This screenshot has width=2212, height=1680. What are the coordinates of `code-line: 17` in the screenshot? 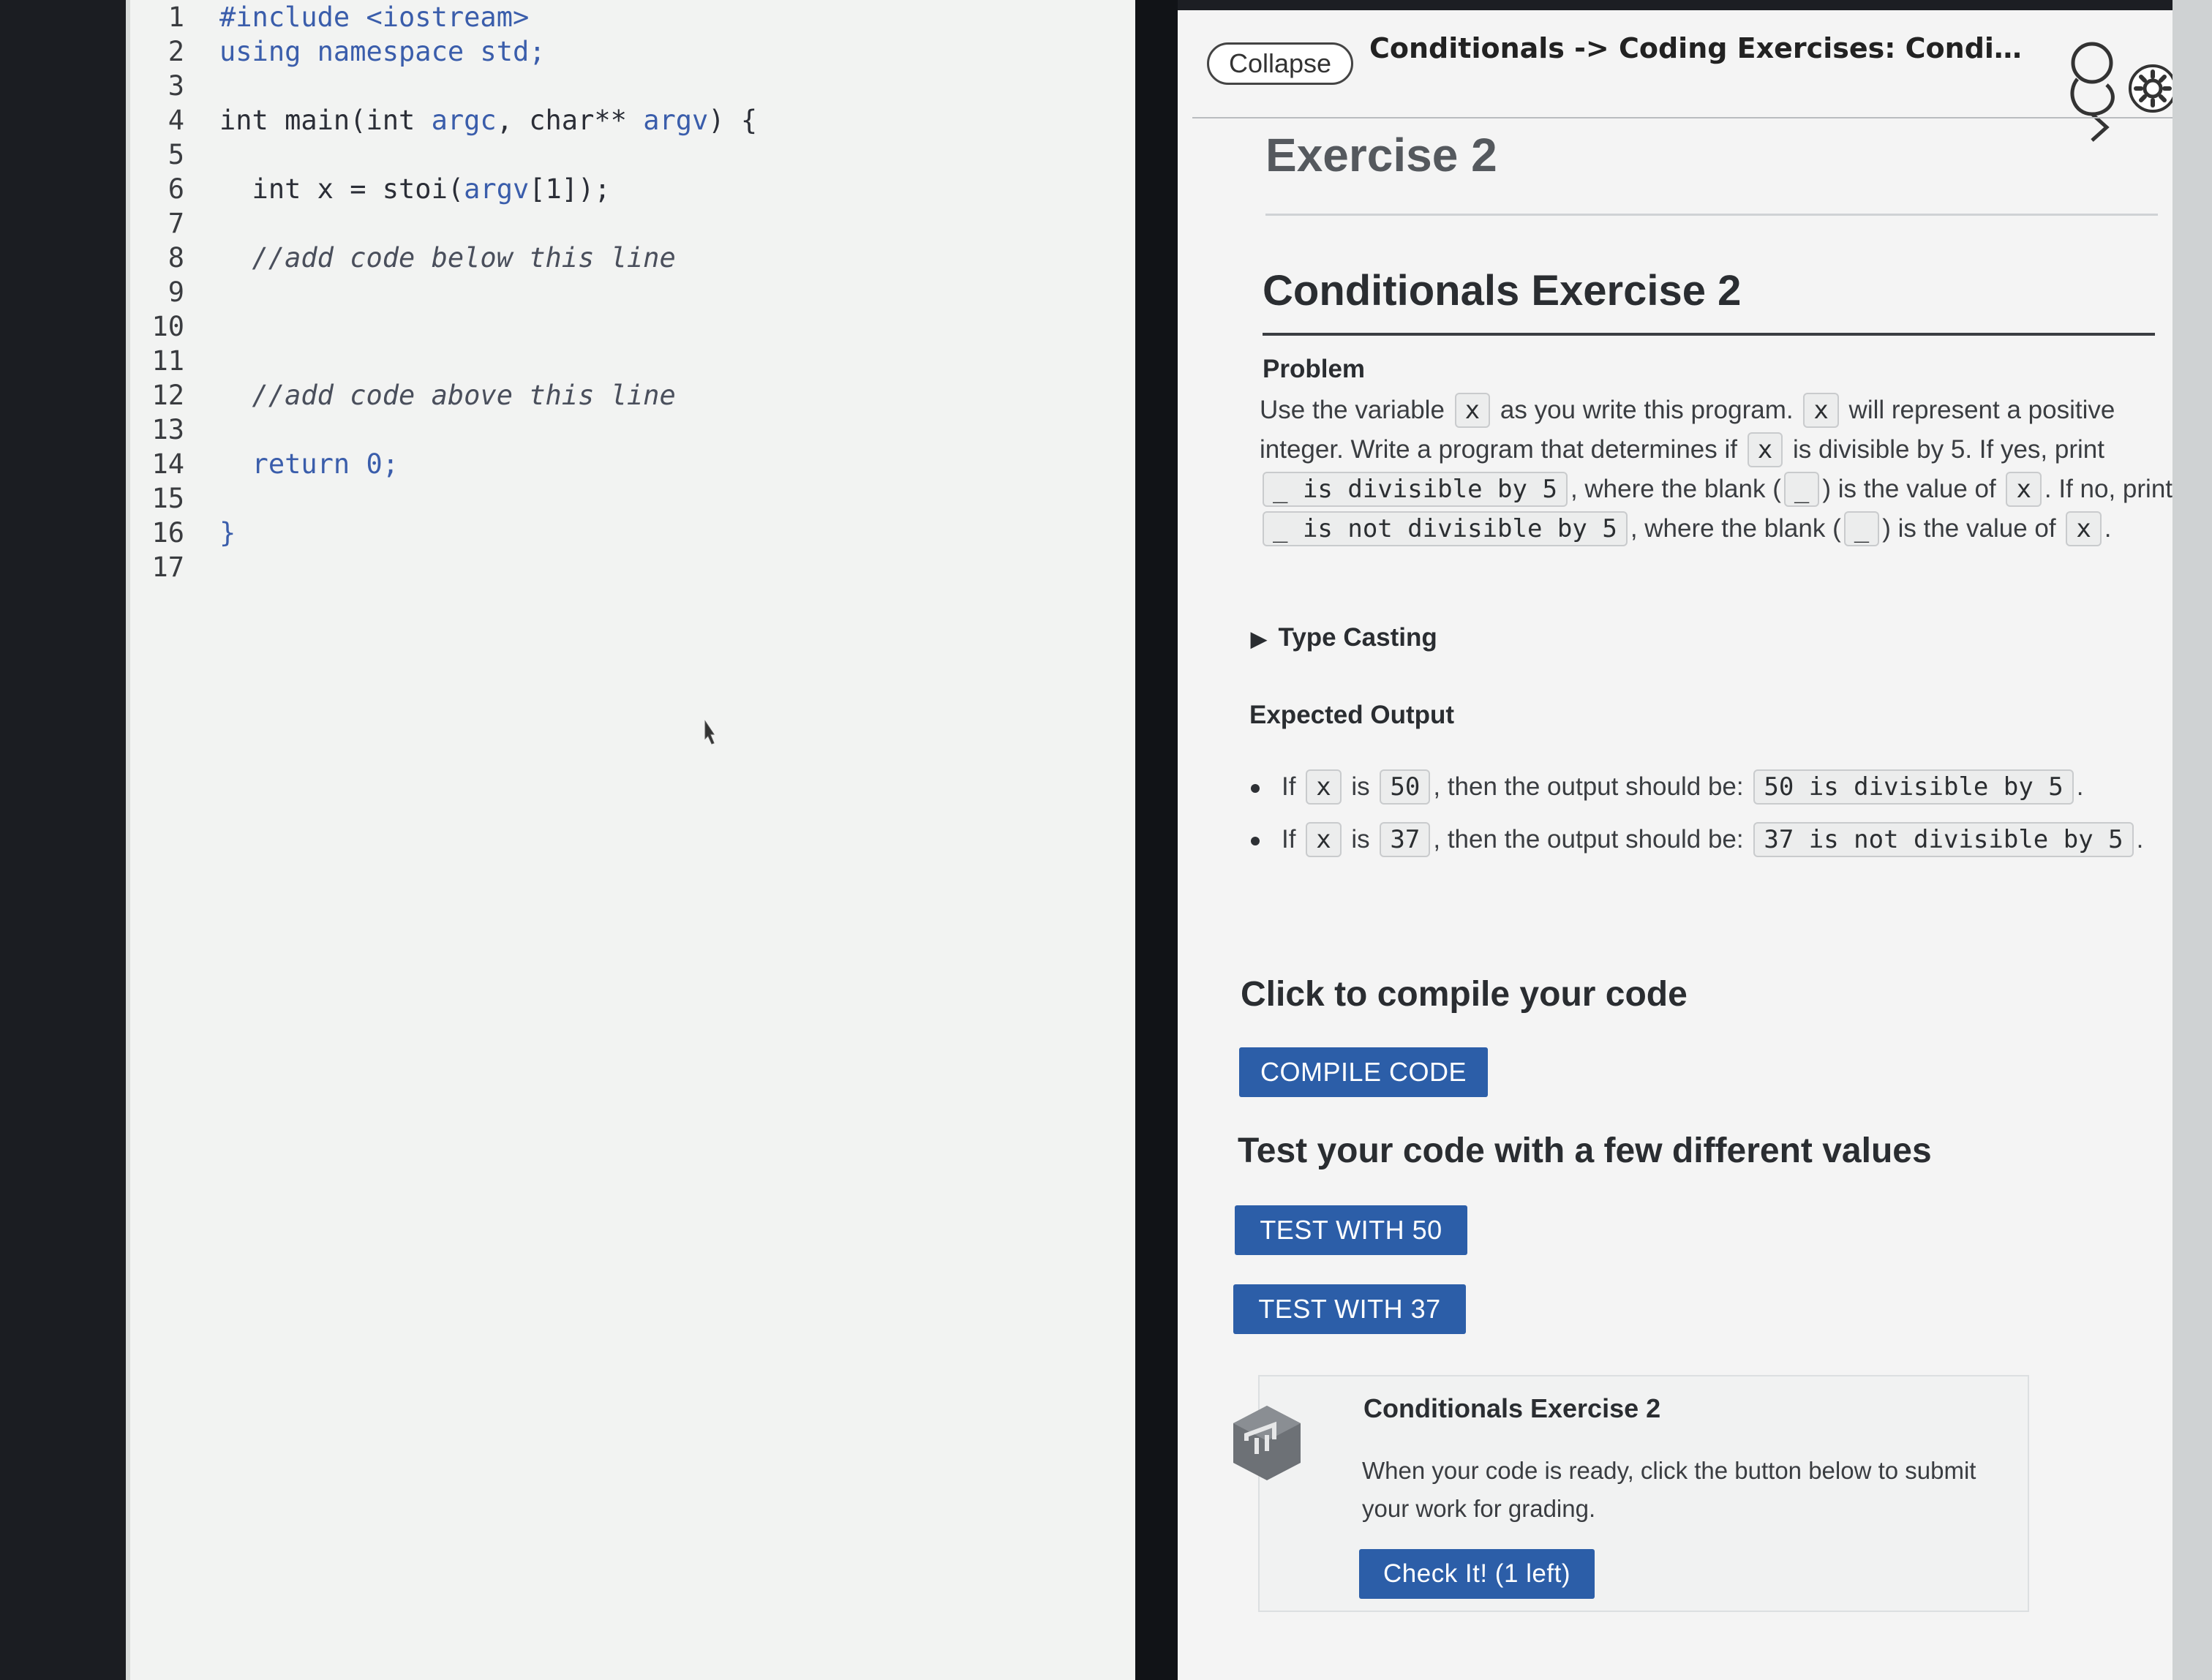 It's located at (623, 567).